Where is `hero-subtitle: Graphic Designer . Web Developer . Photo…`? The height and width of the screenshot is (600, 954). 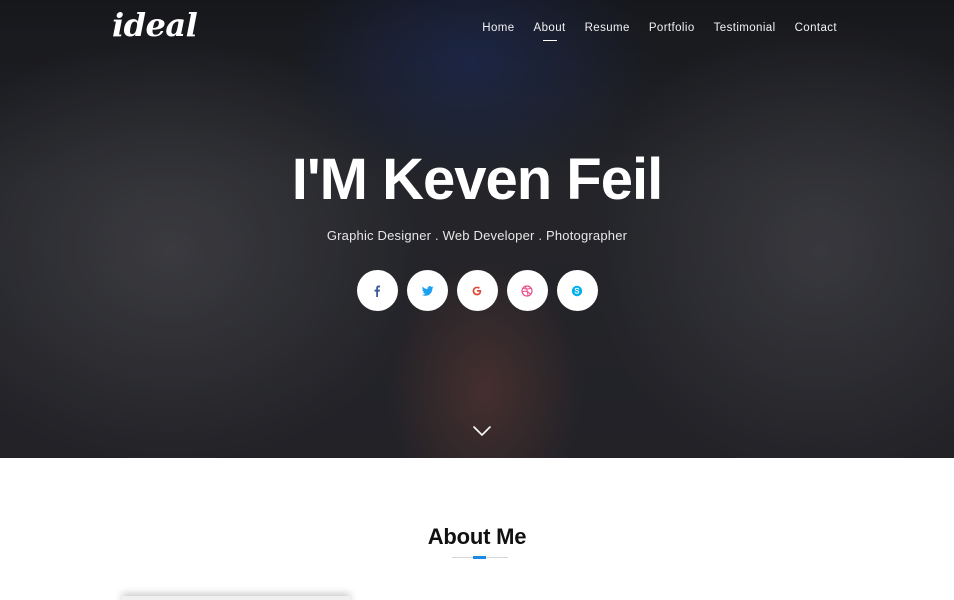 hero-subtitle: Graphic Designer . Web Developer . Photo… is located at coordinates (477, 235).